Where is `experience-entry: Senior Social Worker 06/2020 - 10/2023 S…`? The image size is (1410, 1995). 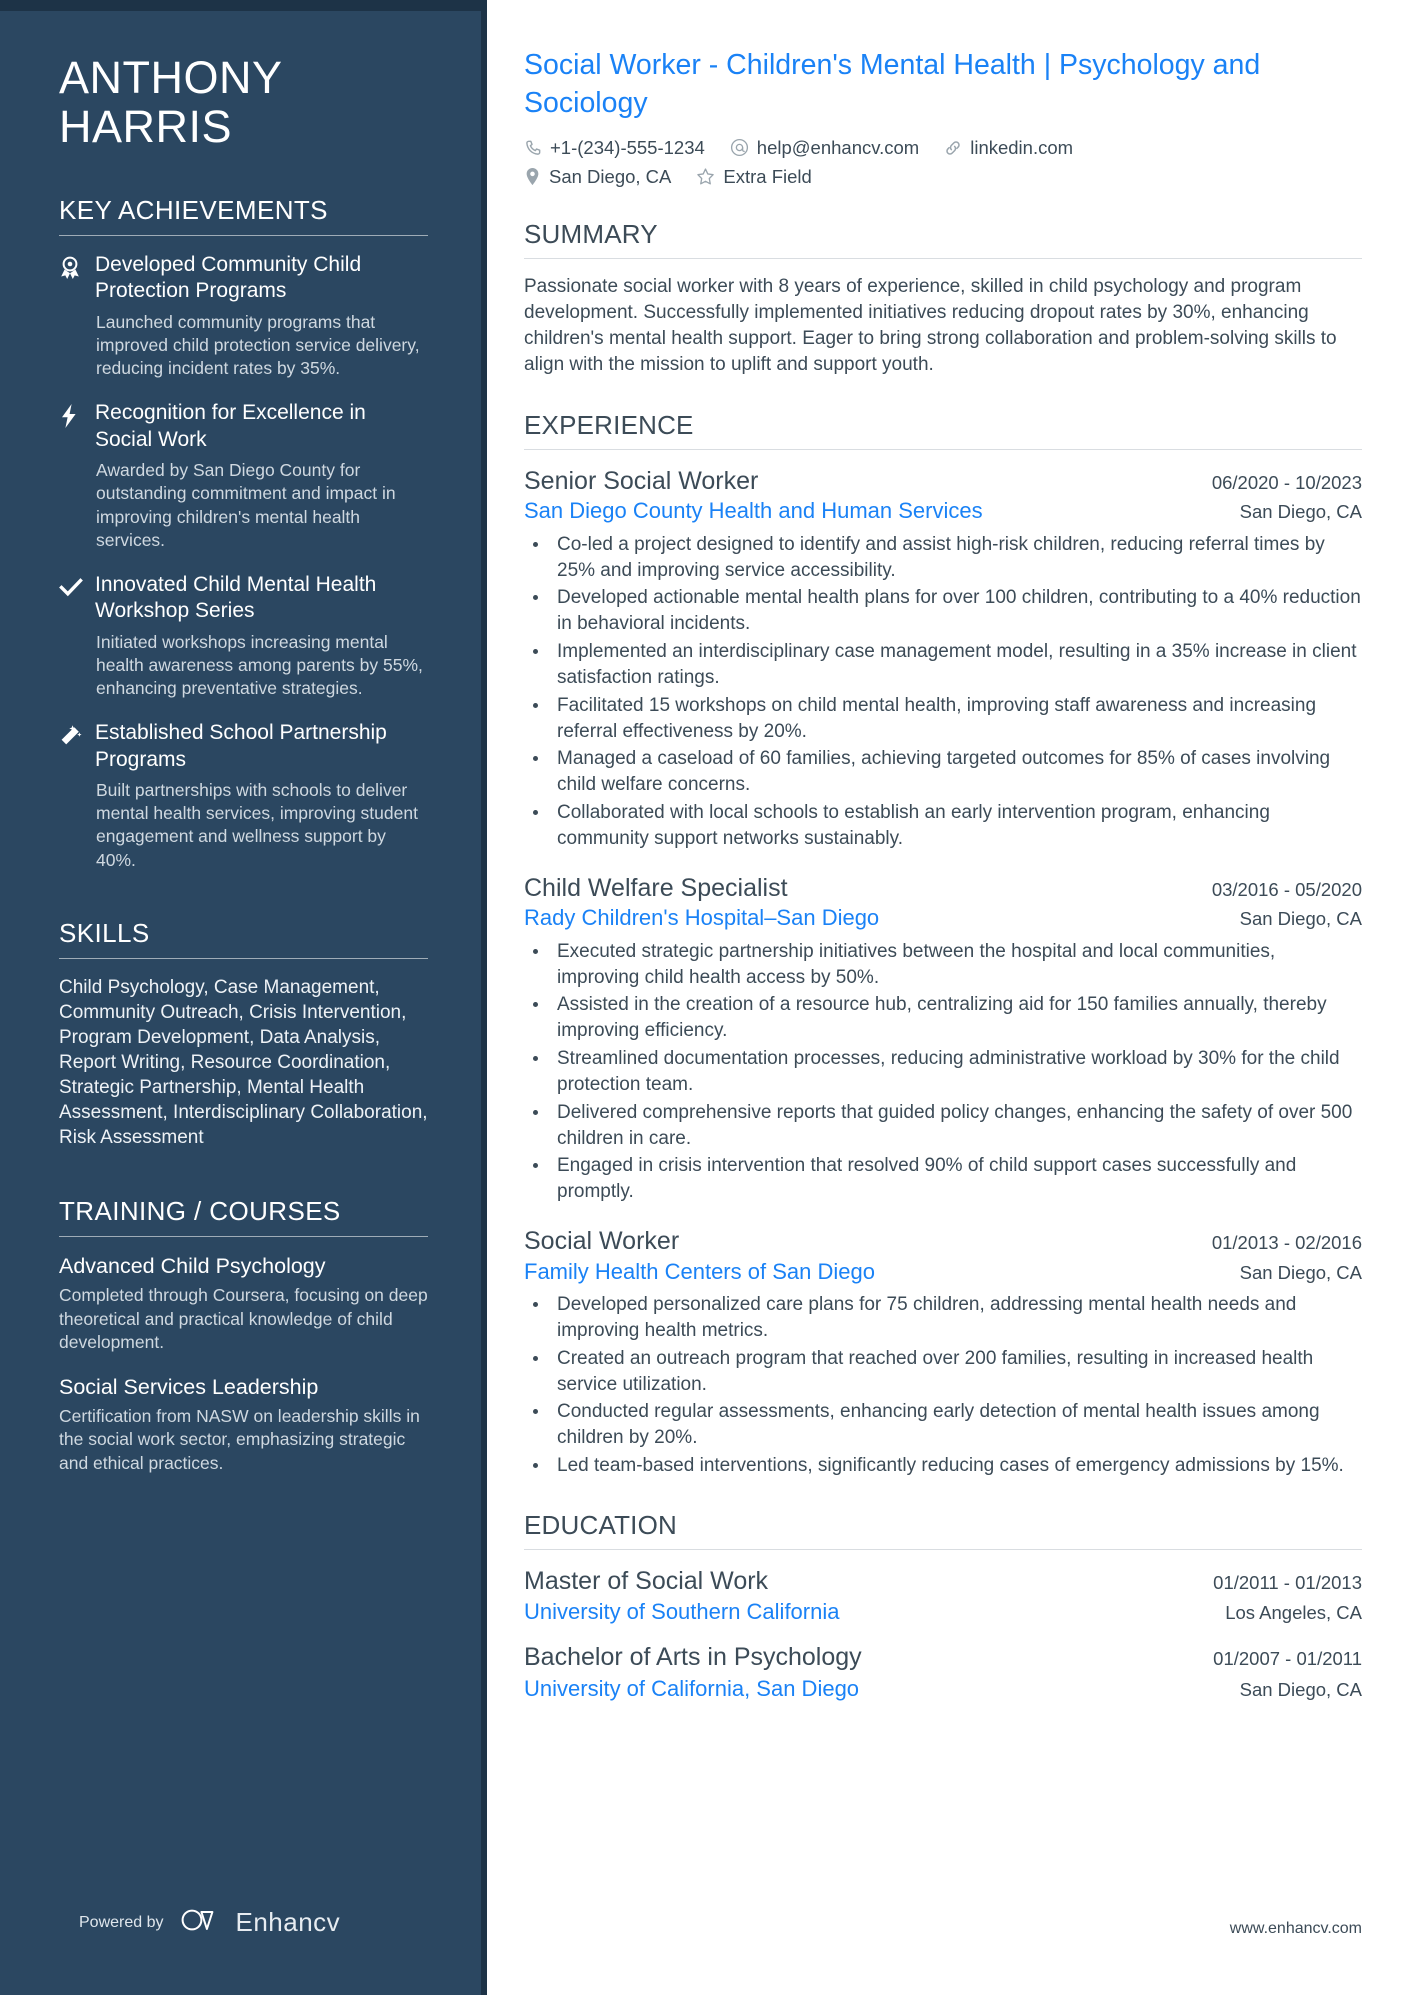
experience-entry: Senior Social Worker 06/2020 - 10/2023 S… is located at coordinates (943, 658).